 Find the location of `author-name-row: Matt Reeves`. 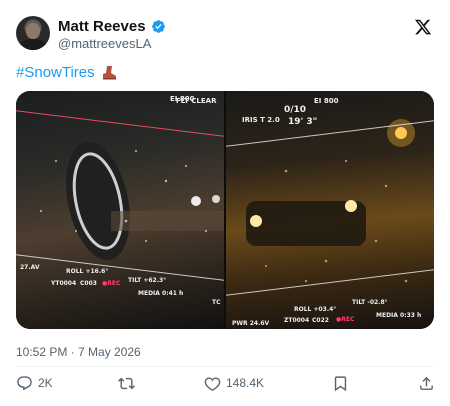

author-name-row: Matt Reeves is located at coordinates (112, 26).